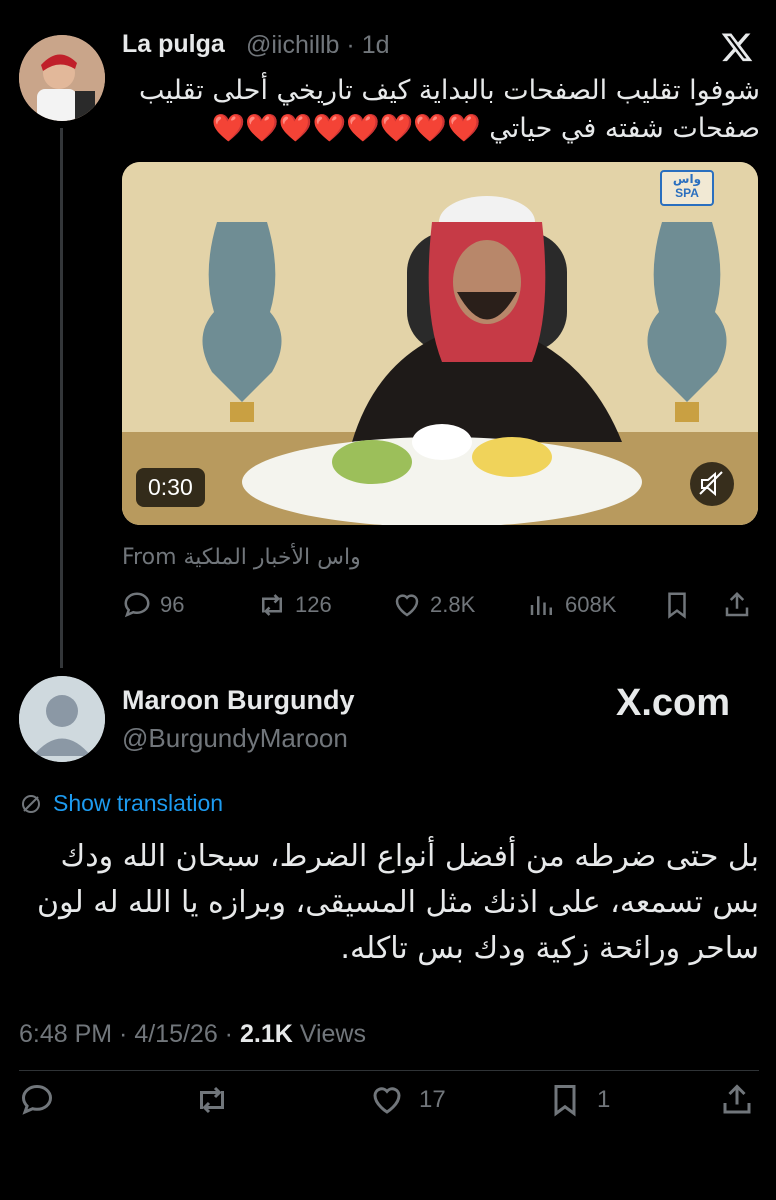 The image size is (776, 1200). I want to click on translate-icon, so click(31, 803).